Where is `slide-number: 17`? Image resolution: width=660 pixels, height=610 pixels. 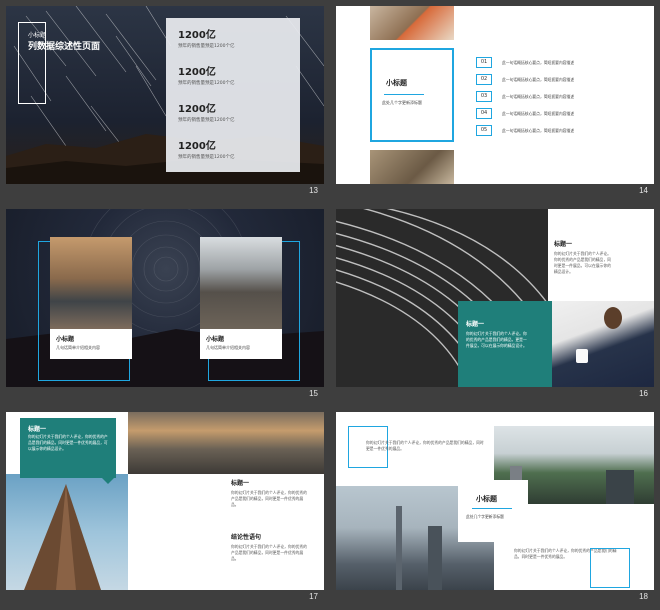 slide-number: 17 is located at coordinates (313, 596).